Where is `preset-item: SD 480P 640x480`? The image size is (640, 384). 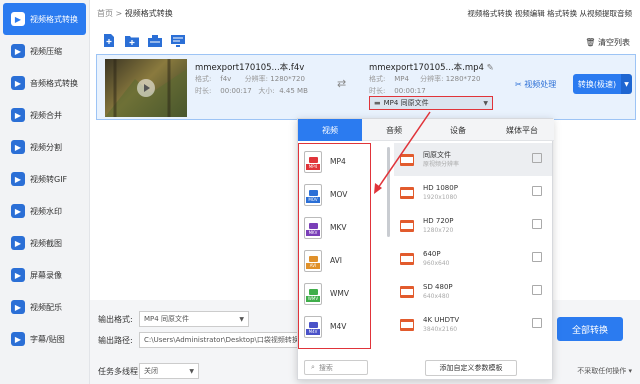 preset-item: SD 480P 640x480 is located at coordinates (473, 291).